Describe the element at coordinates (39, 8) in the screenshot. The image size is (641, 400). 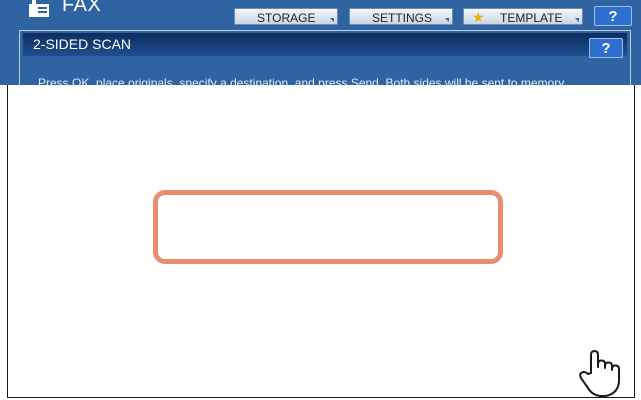
I see `fax-icon` at that location.